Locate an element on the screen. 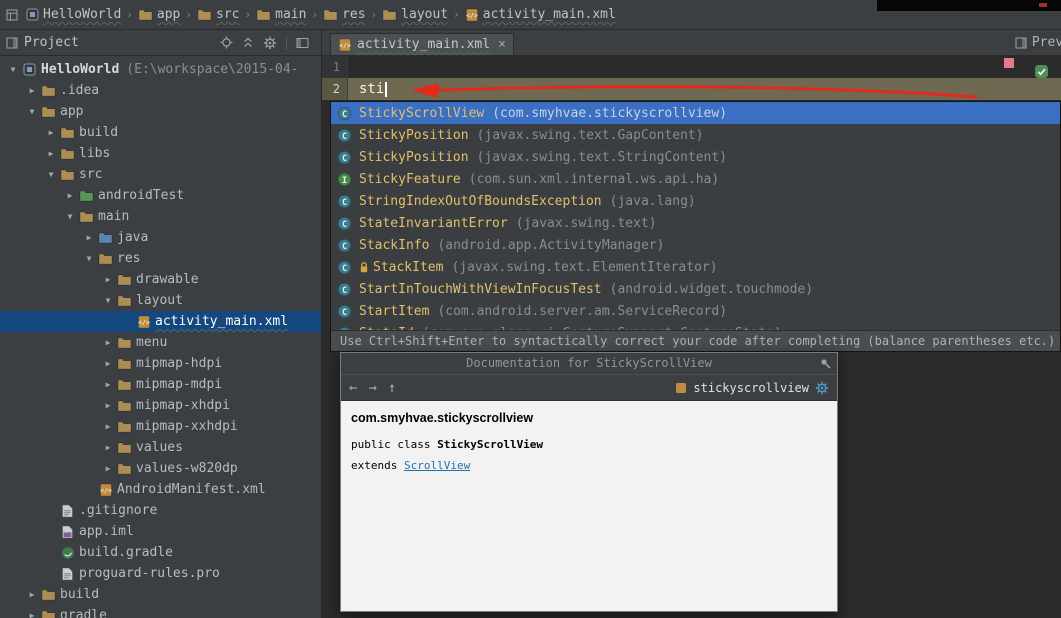 This screenshot has width=1061, height=618. project-panel-title: Project is located at coordinates (51, 42).